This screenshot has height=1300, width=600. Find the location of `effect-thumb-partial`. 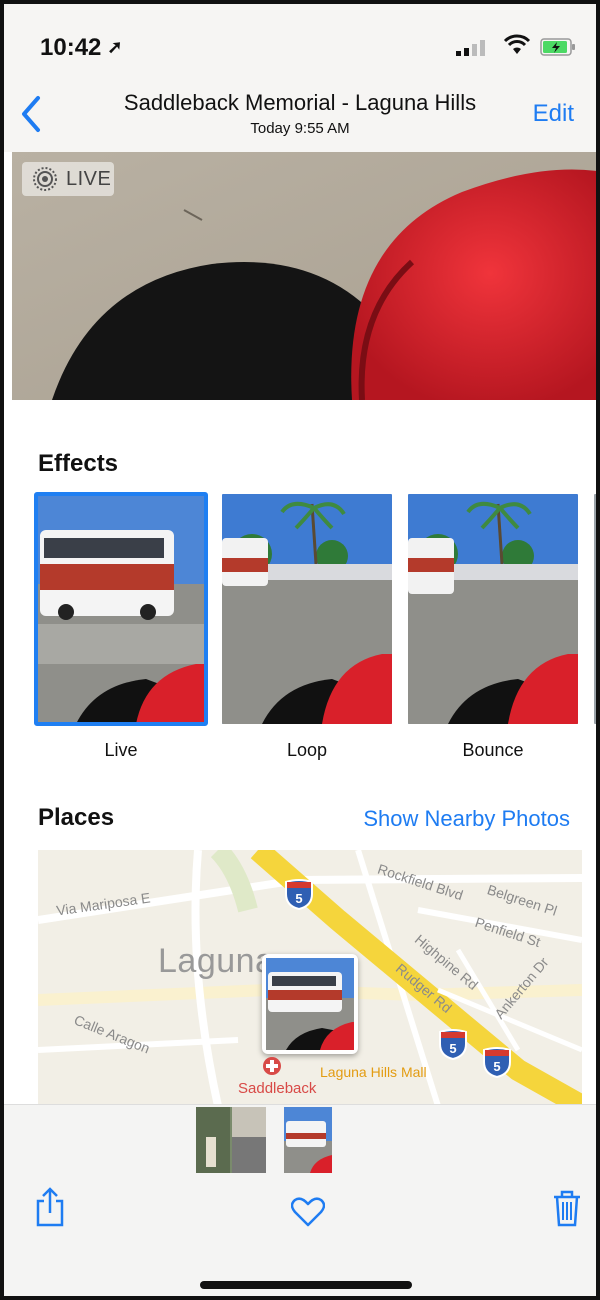

effect-thumb-partial is located at coordinates (595, 609).